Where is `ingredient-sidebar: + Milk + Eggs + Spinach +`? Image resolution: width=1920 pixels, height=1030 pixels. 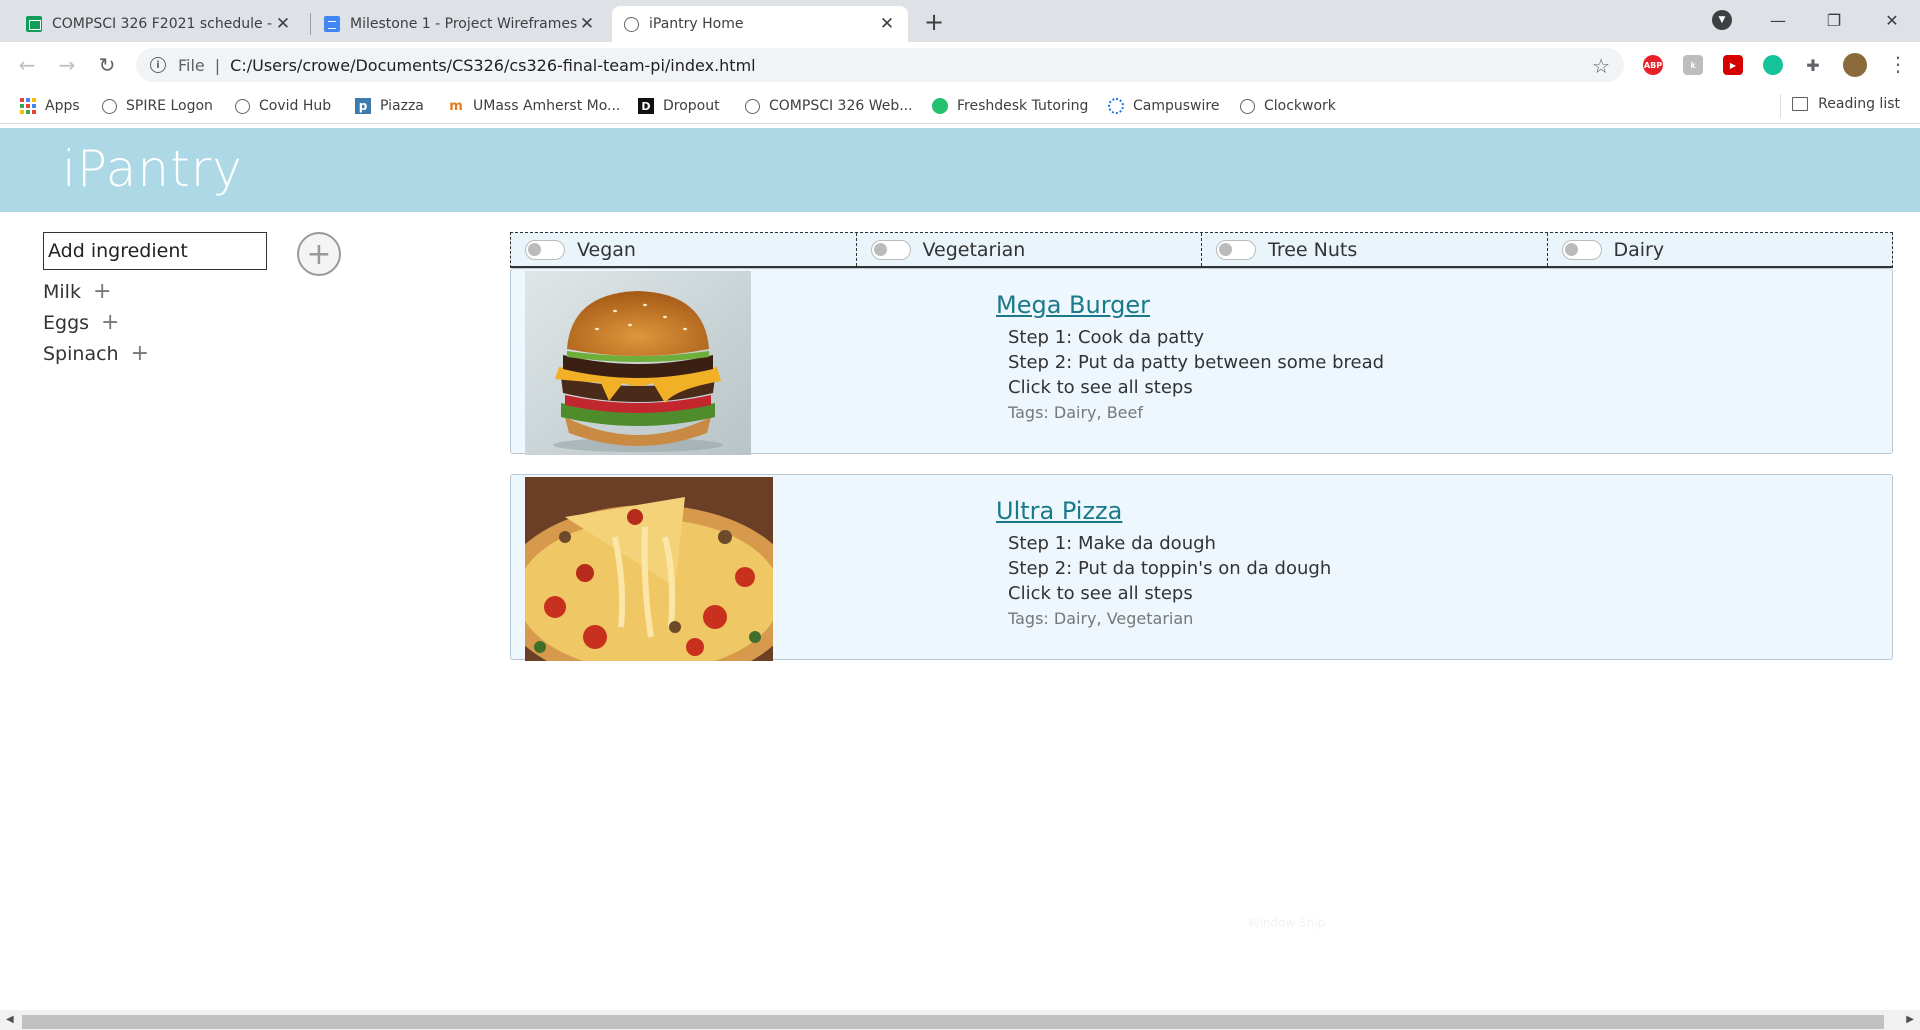
ingredient-sidebar: + Milk + Eggs + Spinach + is located at coordinates (253, 300).